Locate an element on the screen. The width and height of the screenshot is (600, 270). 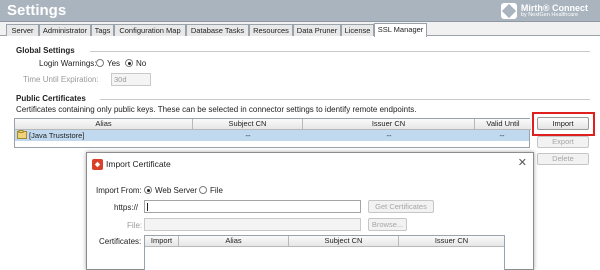
logo-icon is located at coordinates (508, 11).